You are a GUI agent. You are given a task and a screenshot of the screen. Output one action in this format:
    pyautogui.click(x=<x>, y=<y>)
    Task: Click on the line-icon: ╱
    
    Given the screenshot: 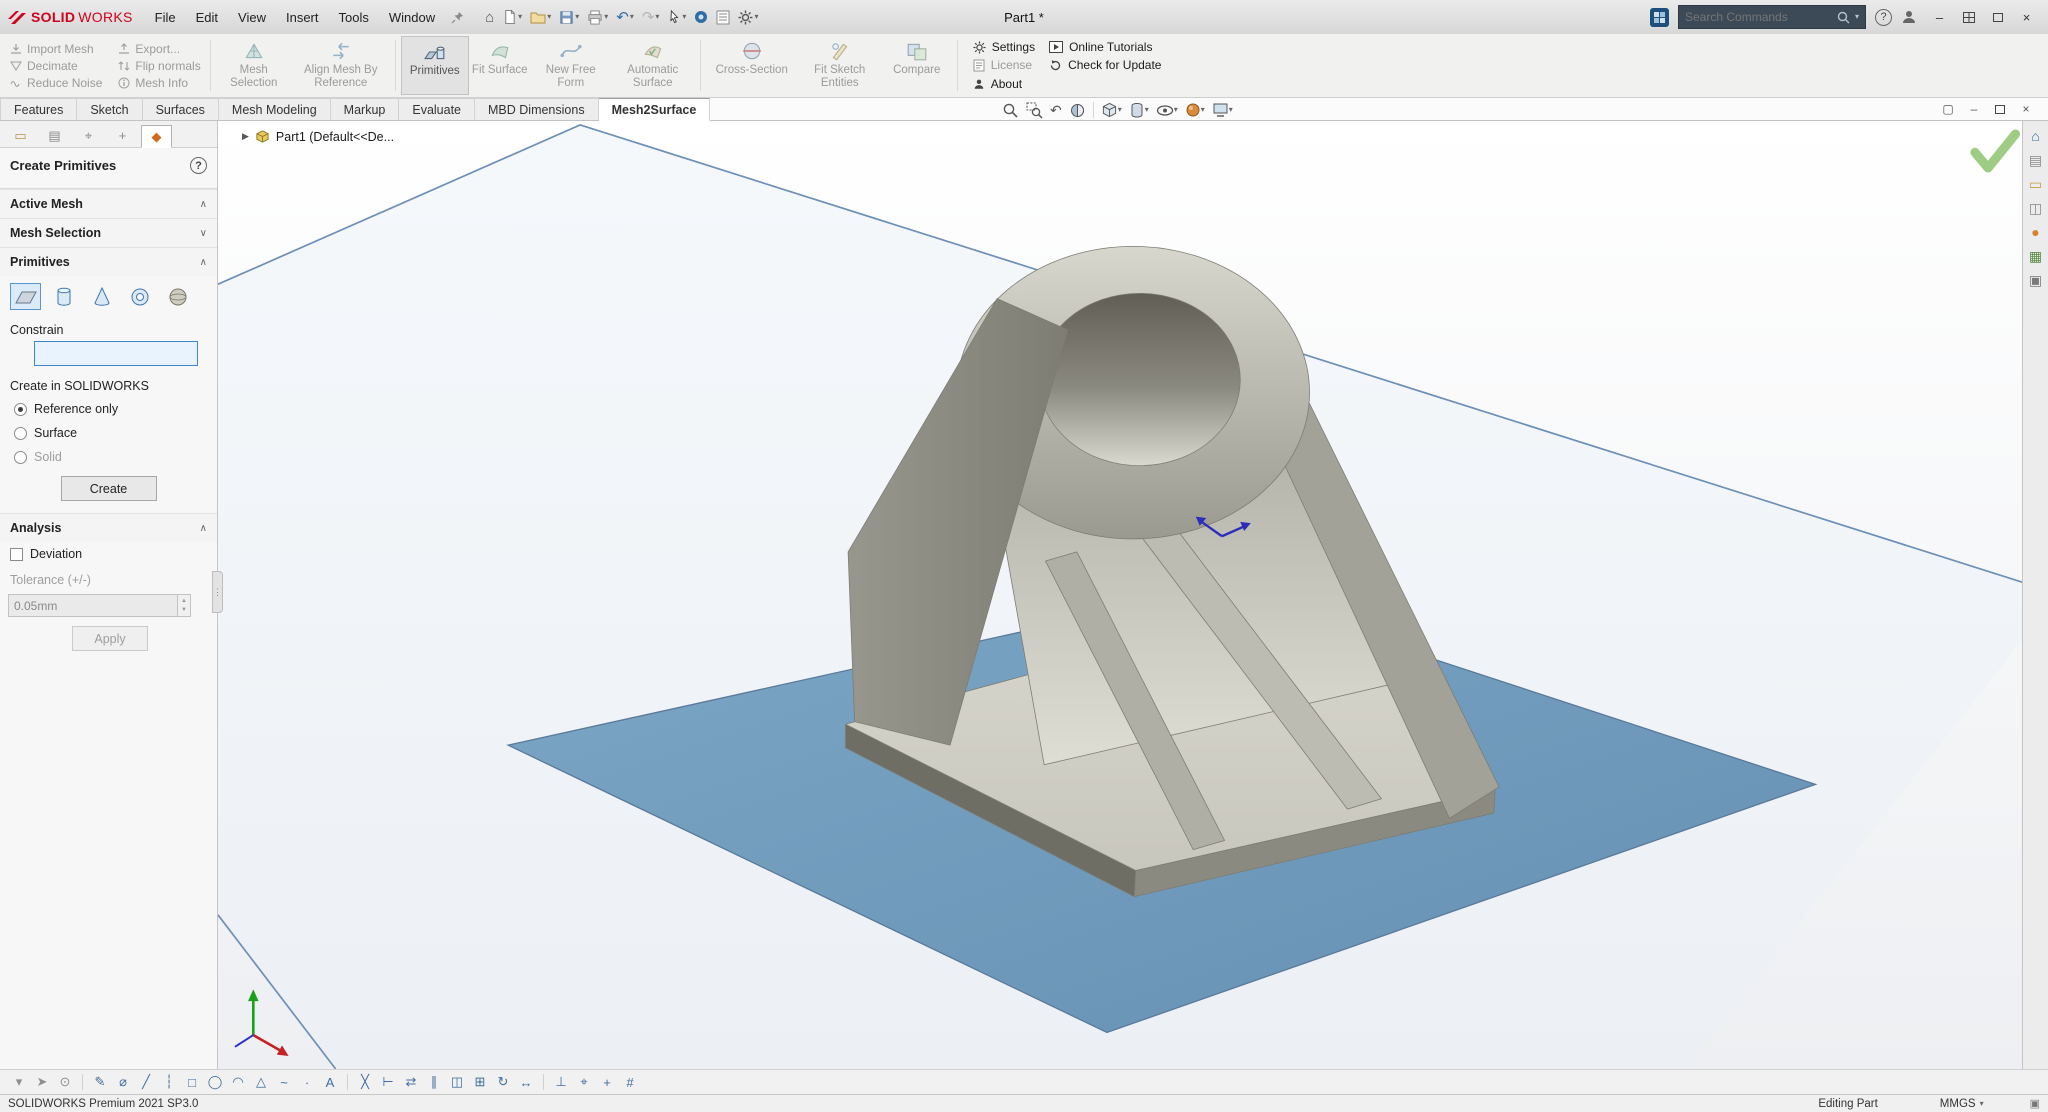 What is the action you would take?
    pyautogui.click(x=146, y=1082)
    